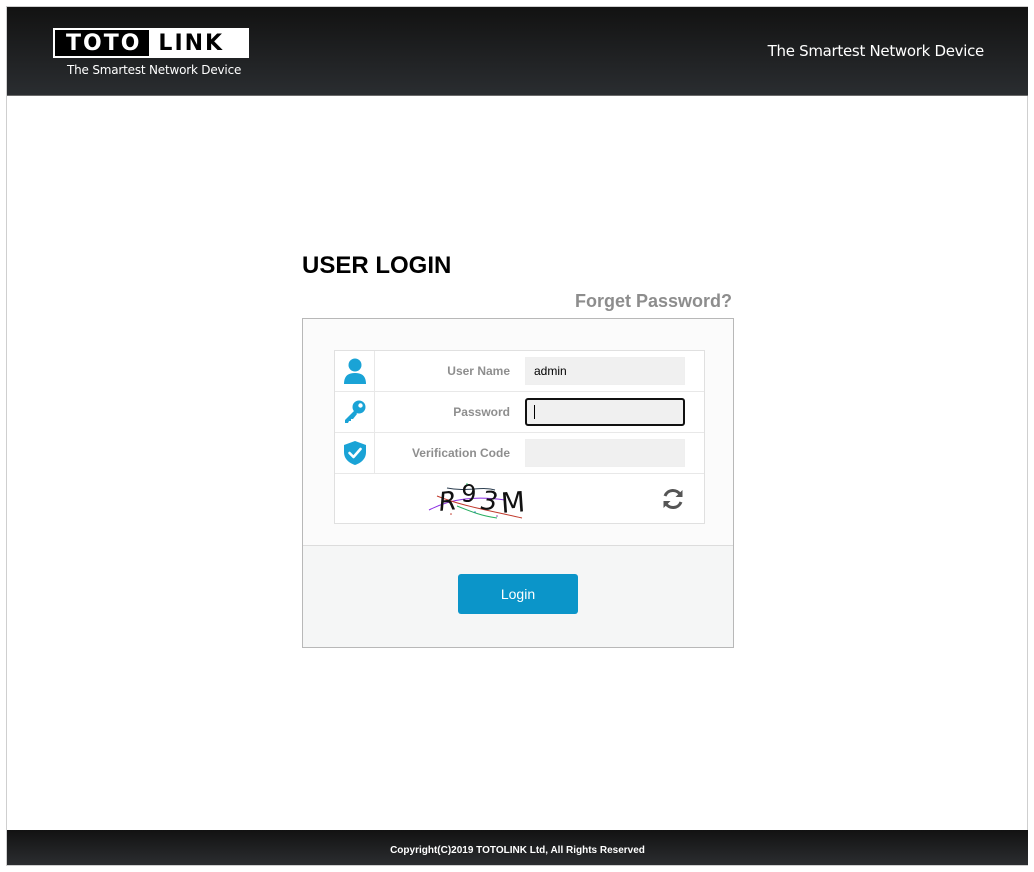 This screenshot has width=1034, height=872. Describe the element at coordinates (377, 265) in the screenshot. I see `page-title: USER LOGIN` at that location.